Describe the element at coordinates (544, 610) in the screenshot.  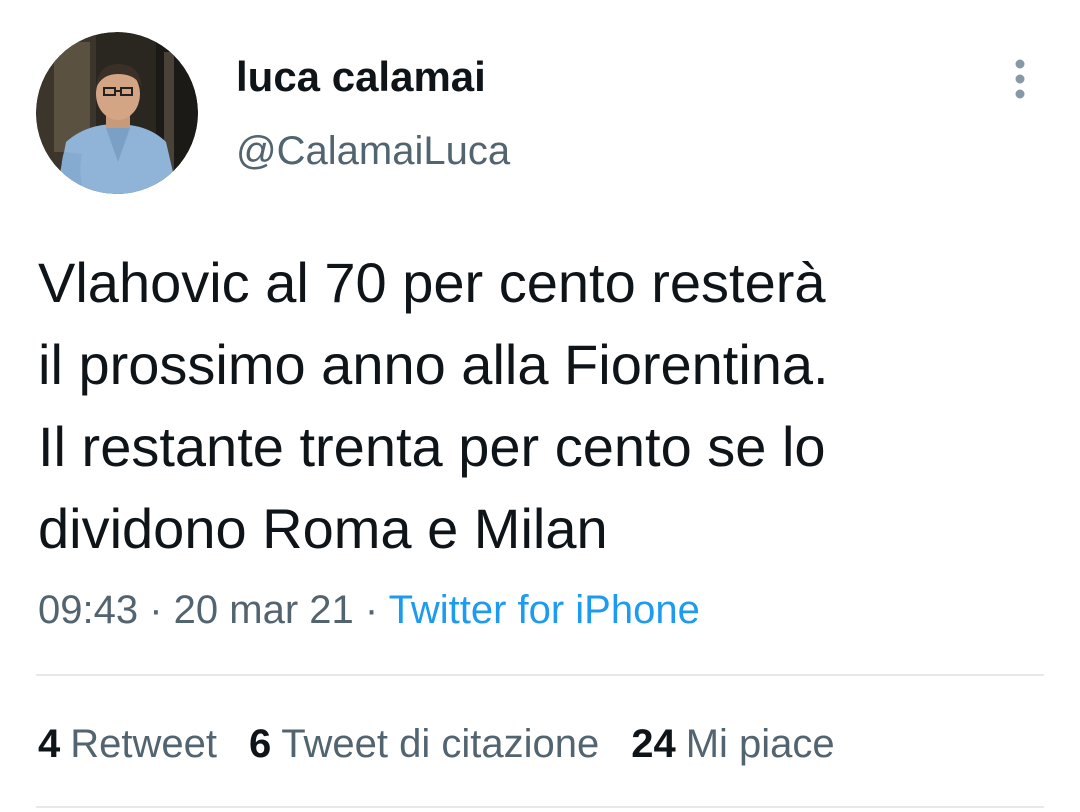
I see `tweet-source-link: Twitter for iPhone` at that location.